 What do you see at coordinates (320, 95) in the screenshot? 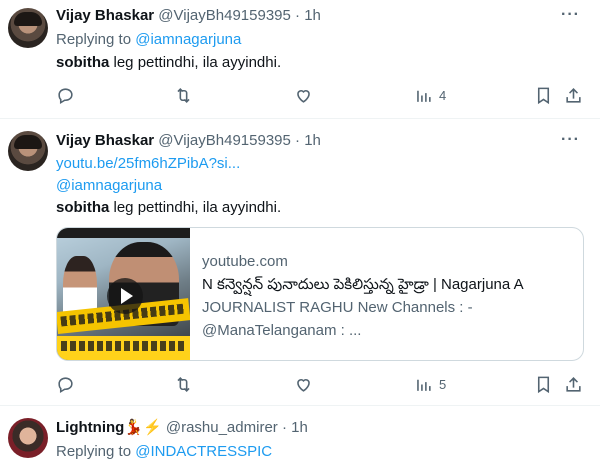
I see `action-bar: 4` at bounding box center [320, 95].